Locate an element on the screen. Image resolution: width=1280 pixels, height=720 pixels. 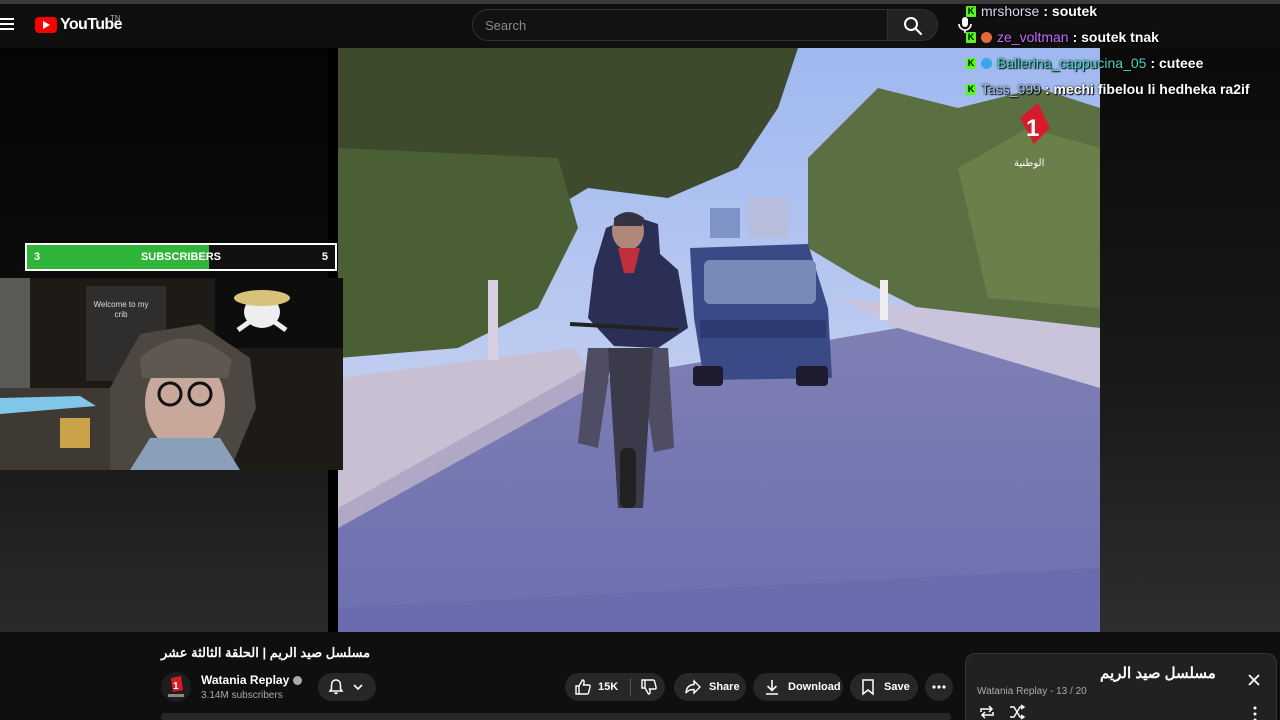
subscriber-goal-bar: 3 SUBSCRIBERS 5 is located at coordinates (181, 257).